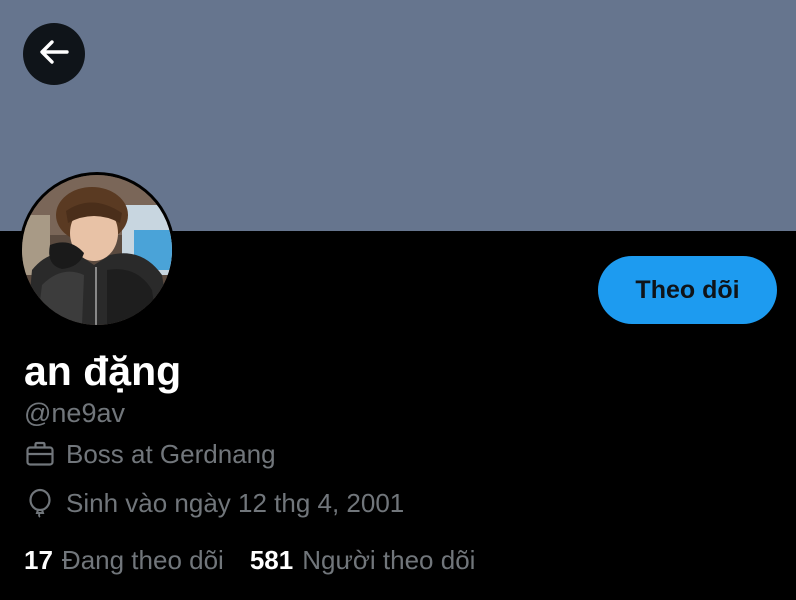 This screenshot has width=796, height=600. I want to click on following-stat: 17 Đang theo dõi, so click(124, 560).